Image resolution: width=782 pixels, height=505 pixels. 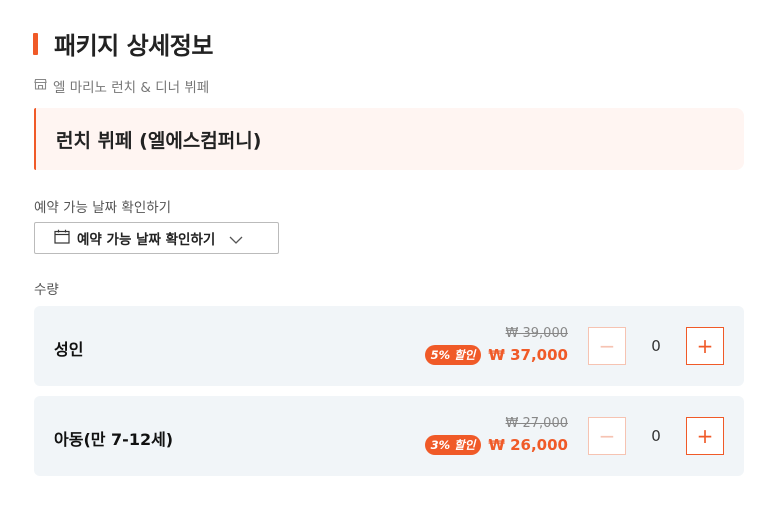 What do you see at coordinates (453, 445) in the screenshot?
I see `discount-badge: 3% 할인` at bounding box center [453, 445].